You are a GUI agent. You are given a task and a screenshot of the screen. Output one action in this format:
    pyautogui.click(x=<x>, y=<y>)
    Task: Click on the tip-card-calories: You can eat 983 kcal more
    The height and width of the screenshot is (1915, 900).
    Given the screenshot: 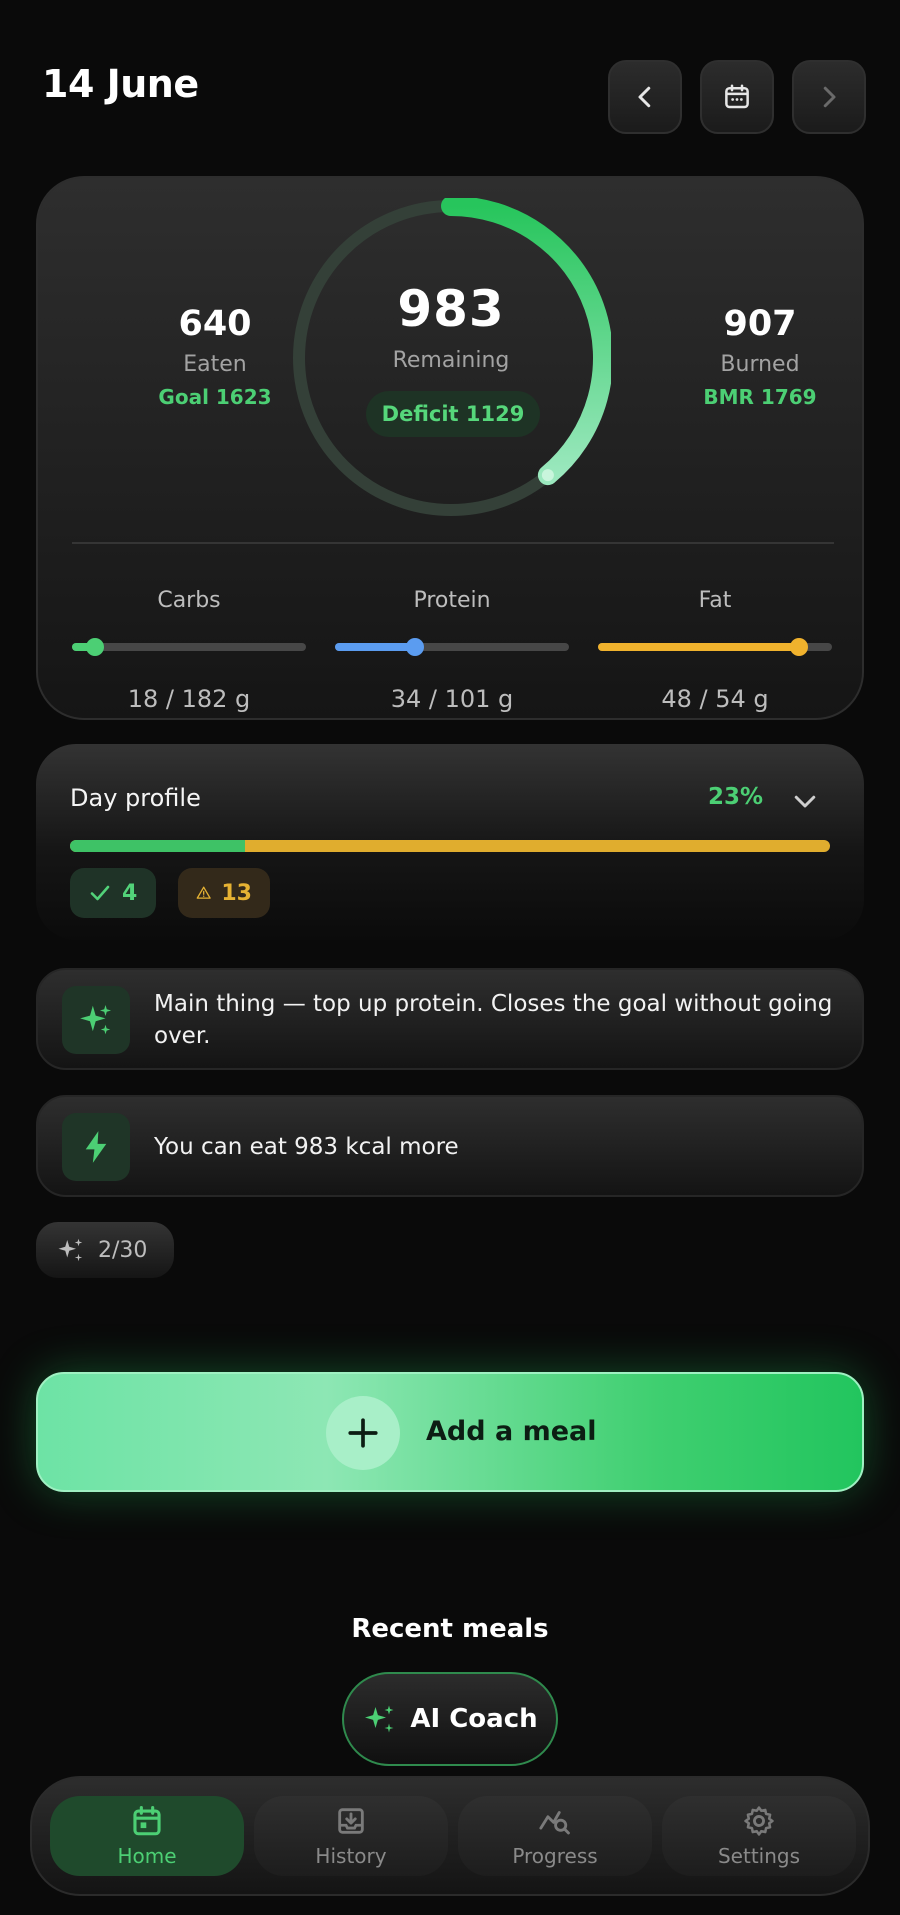 What is the action you would take?
    pyautogui.click(x=450, y=1146)
    